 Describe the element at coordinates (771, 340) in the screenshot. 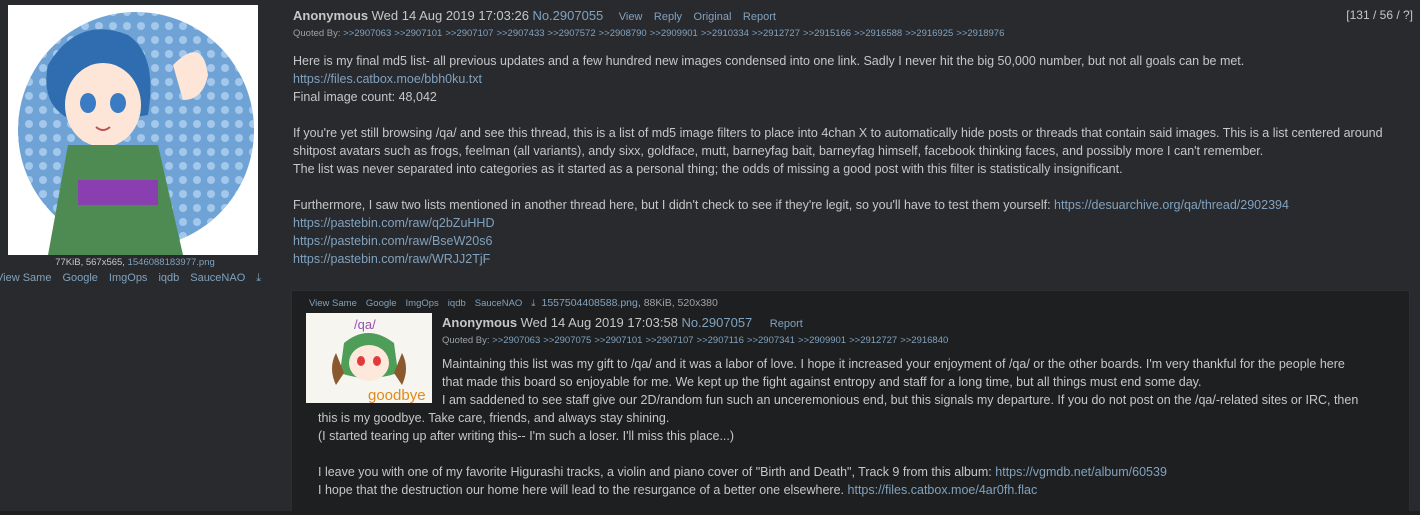

I see `backlink: >>2907341` at that location.